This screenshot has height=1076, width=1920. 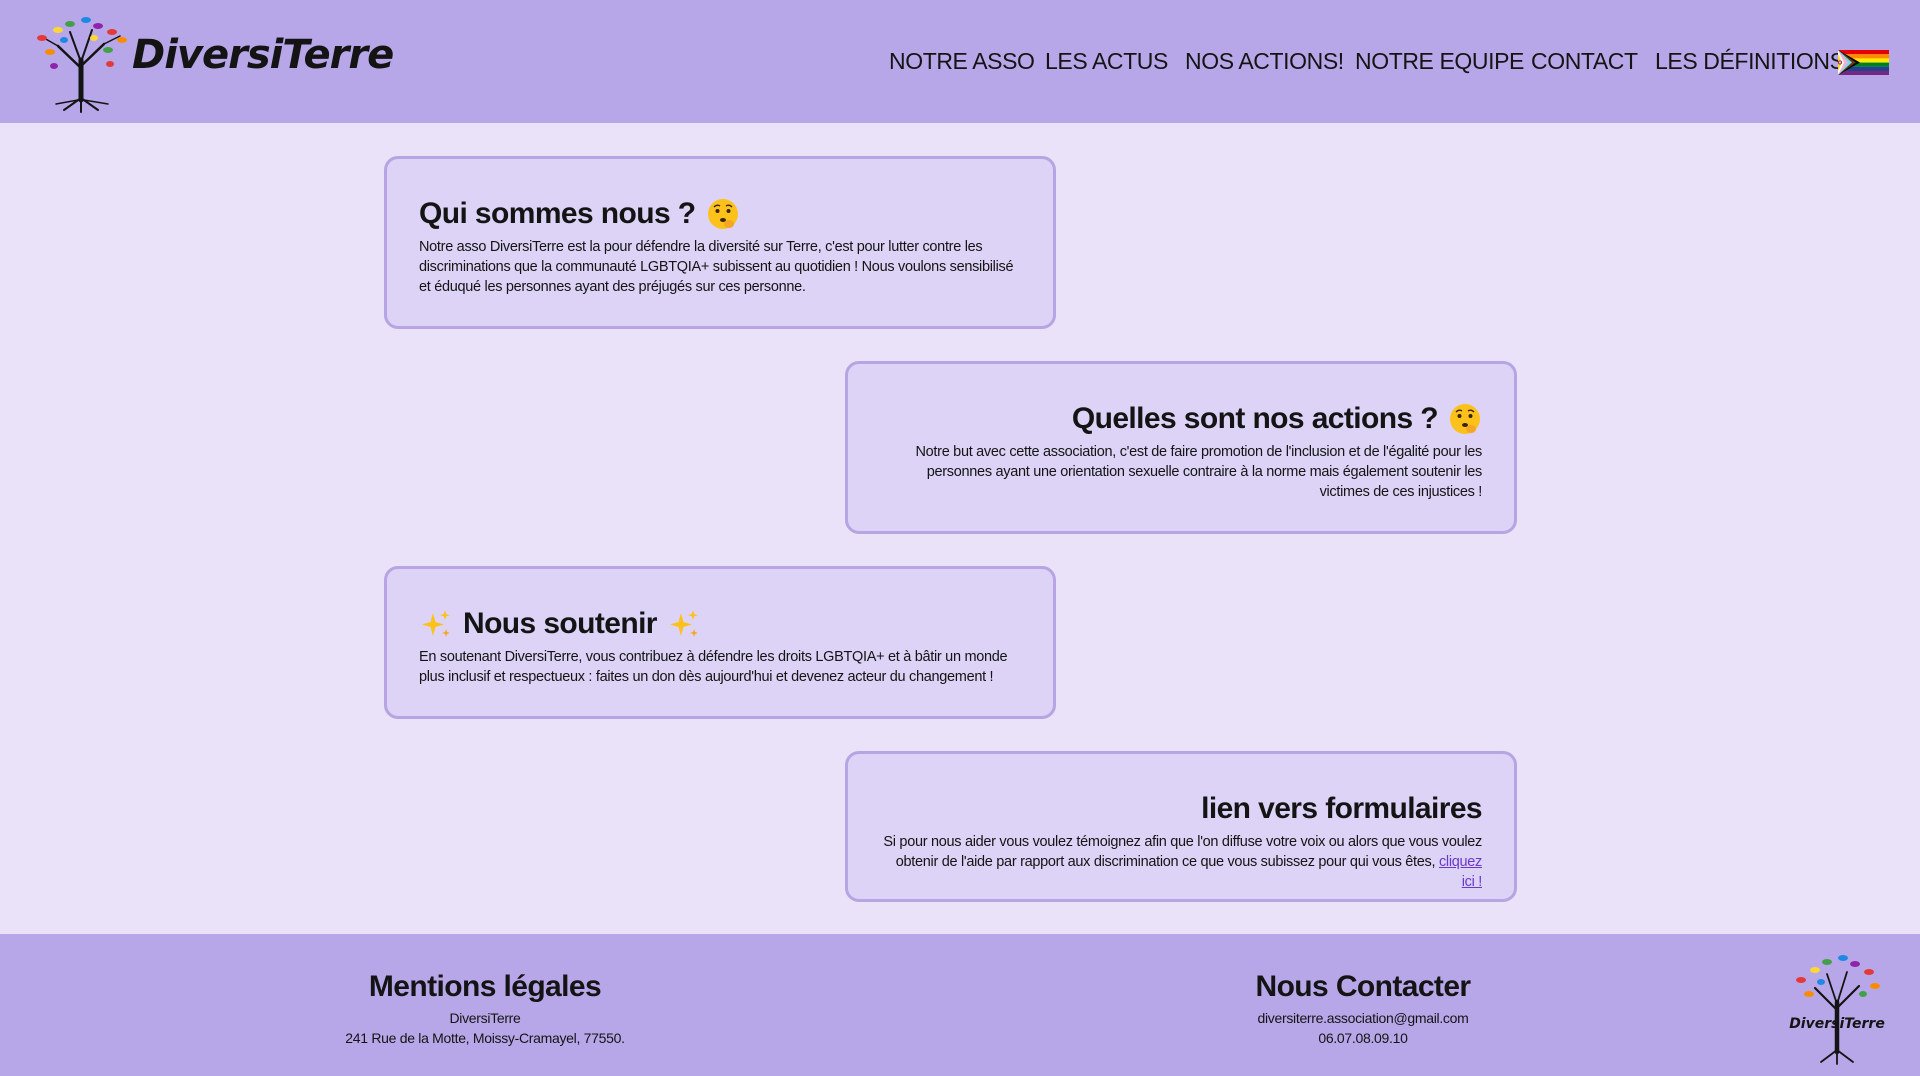 I want to click on card-title-container: lien vers formulaires, so click(x=1181, y=809).